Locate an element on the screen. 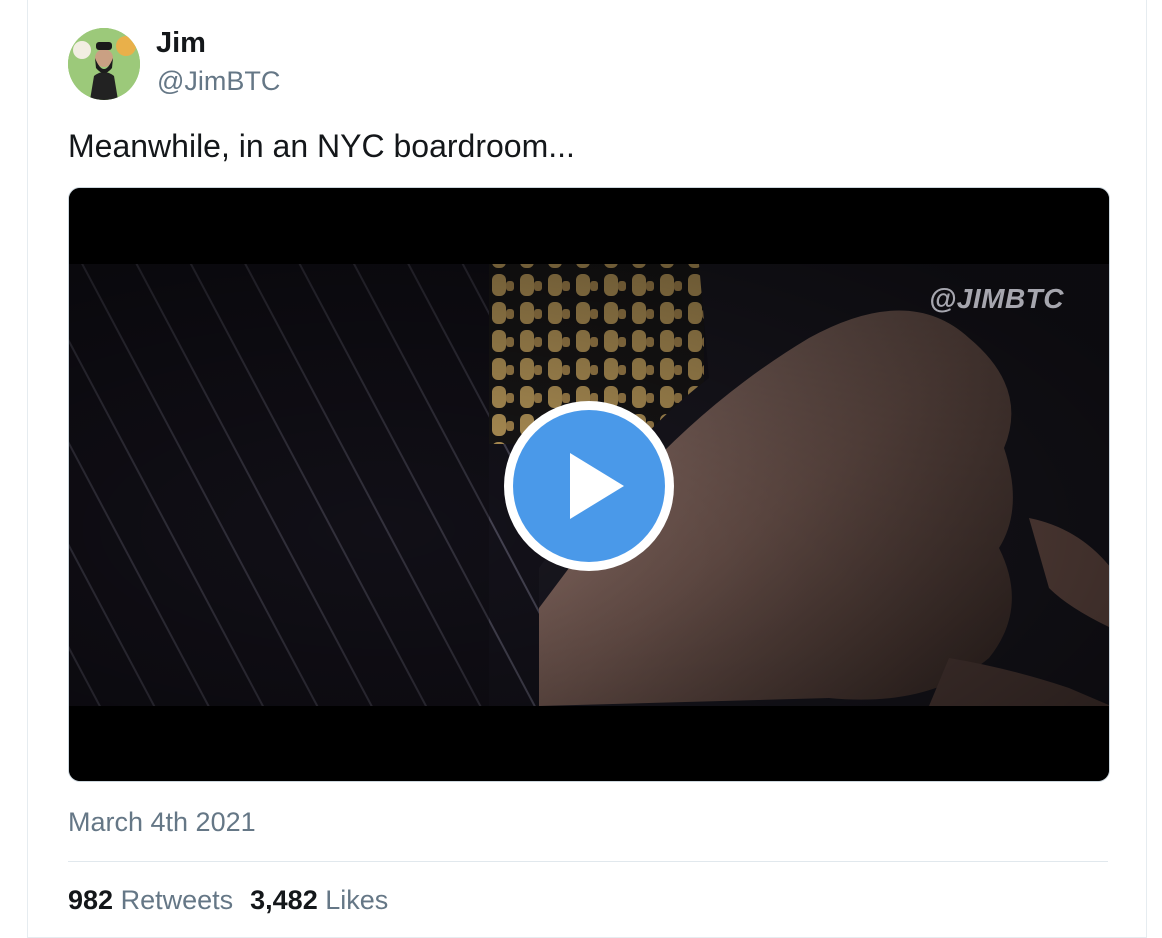  user-handle: @JimBTC is located at coordinates (218, 81).